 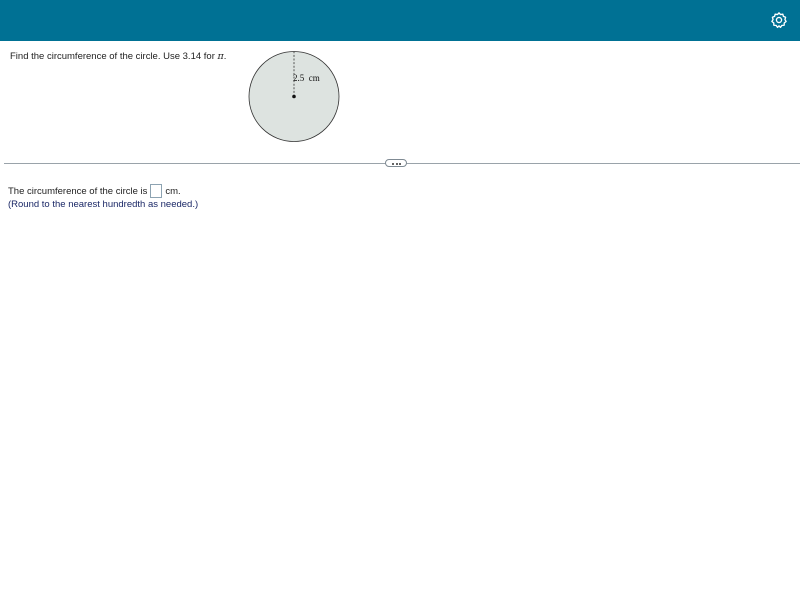 I want to click on ellipsis-icon, so click(x=396, y=163).